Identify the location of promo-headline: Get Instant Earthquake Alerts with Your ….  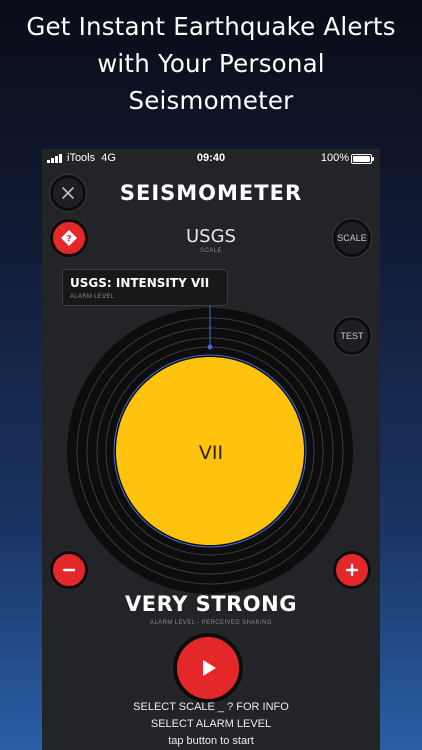
(211, 63).